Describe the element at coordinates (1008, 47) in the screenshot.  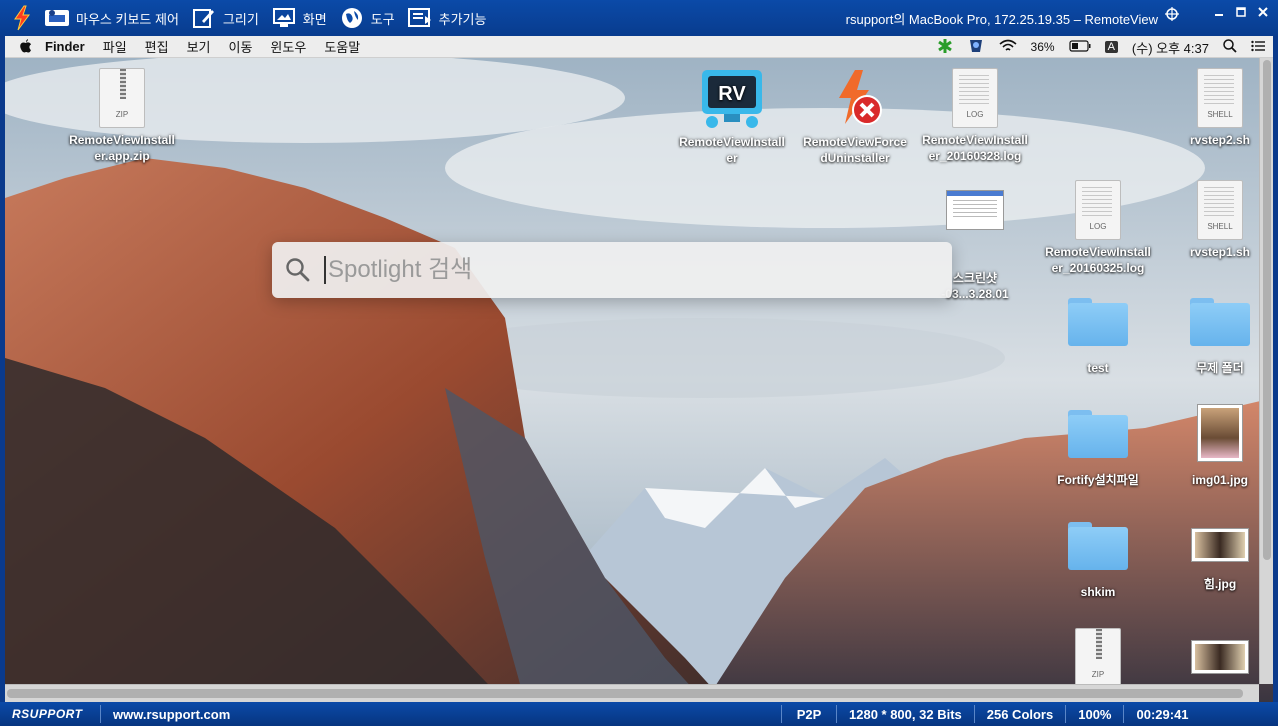
I see `wifi-icon` at that location.